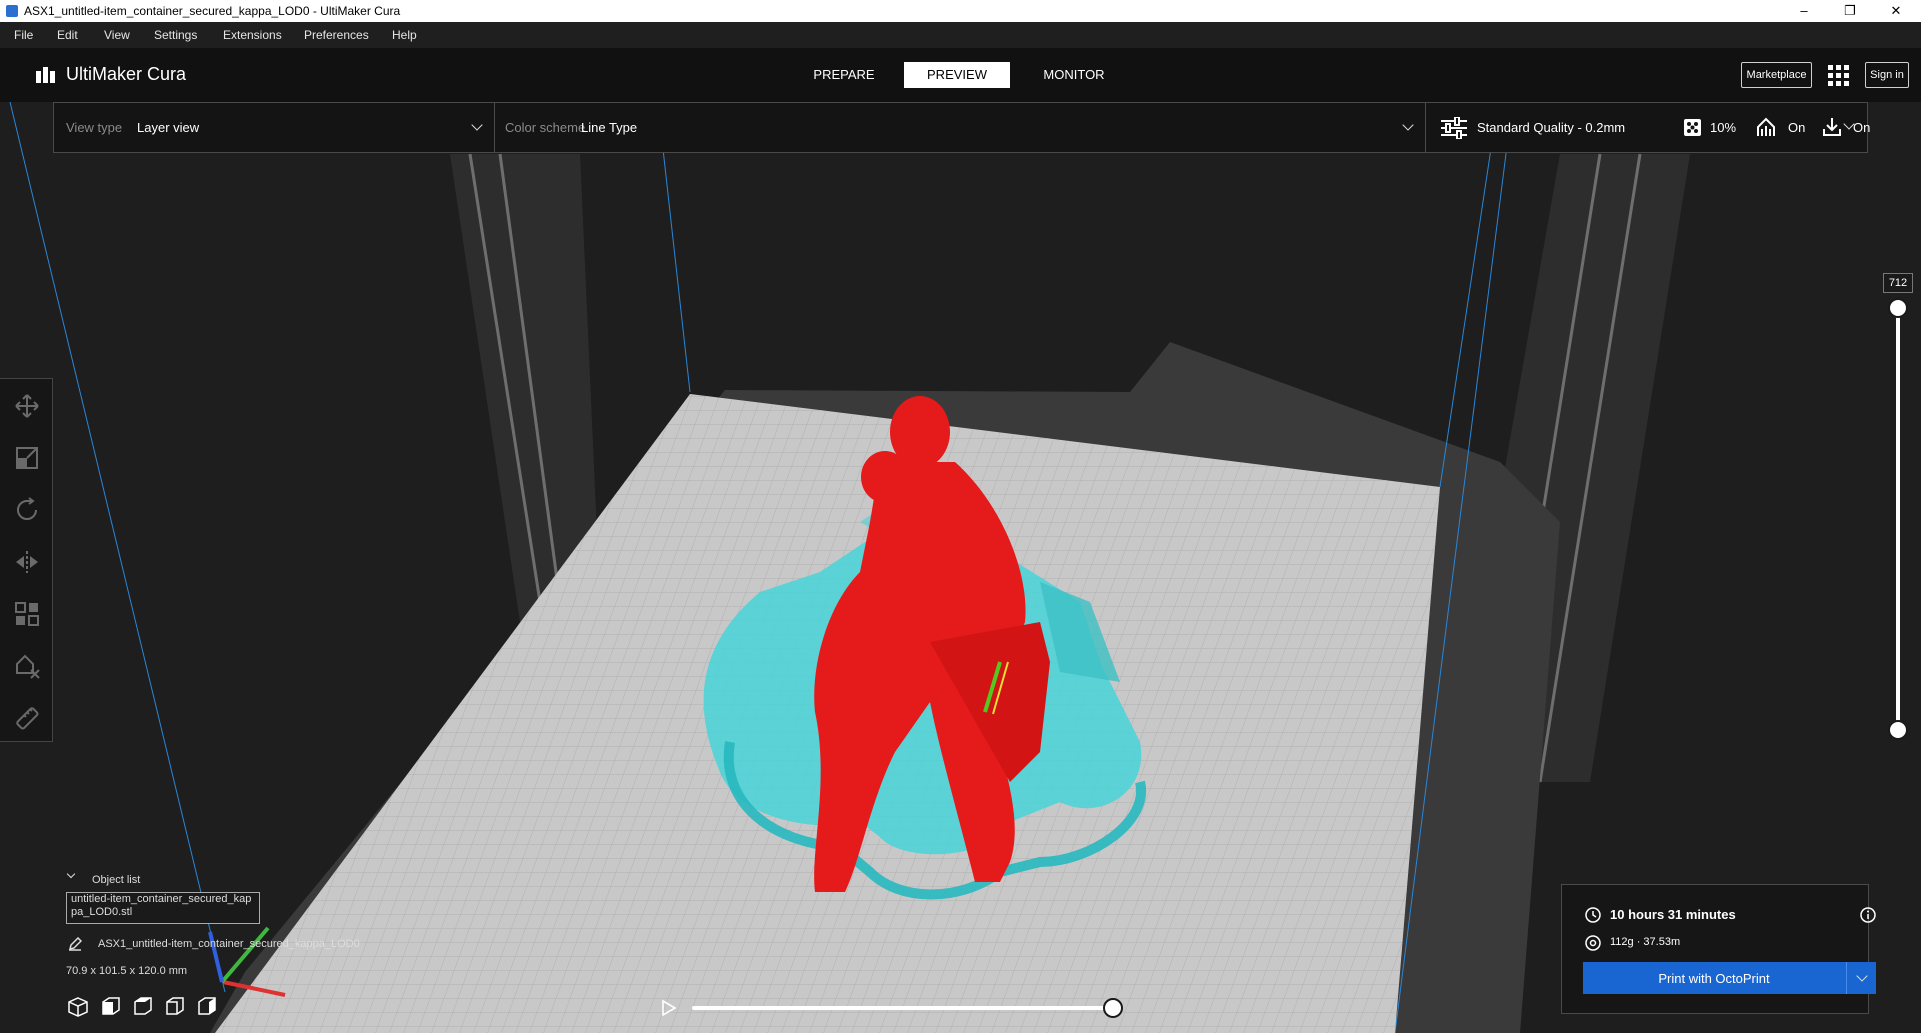  I want to click on print-button-label: Print with OctoPrint, so click(1714, 978).